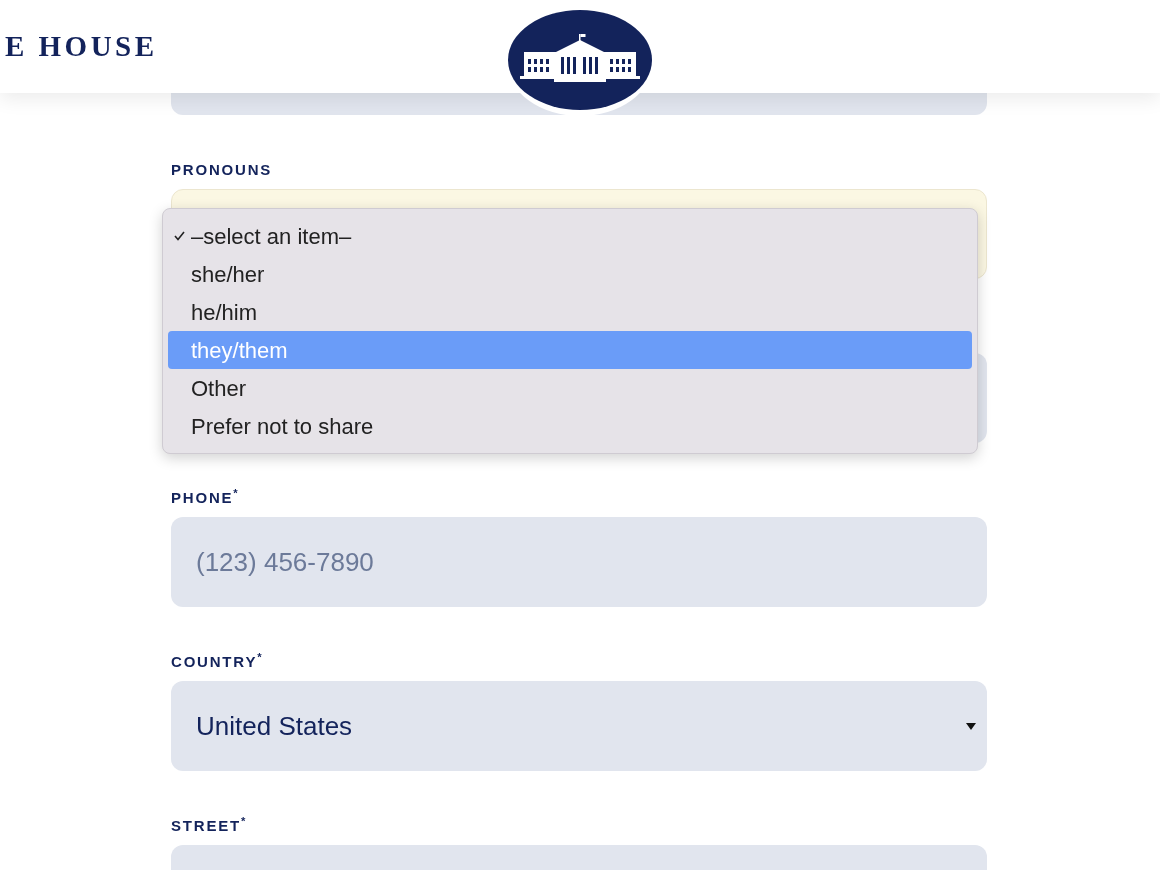 The image size is (1160, 870). I want to click on dropdown-option: Other, so click(570, 388).